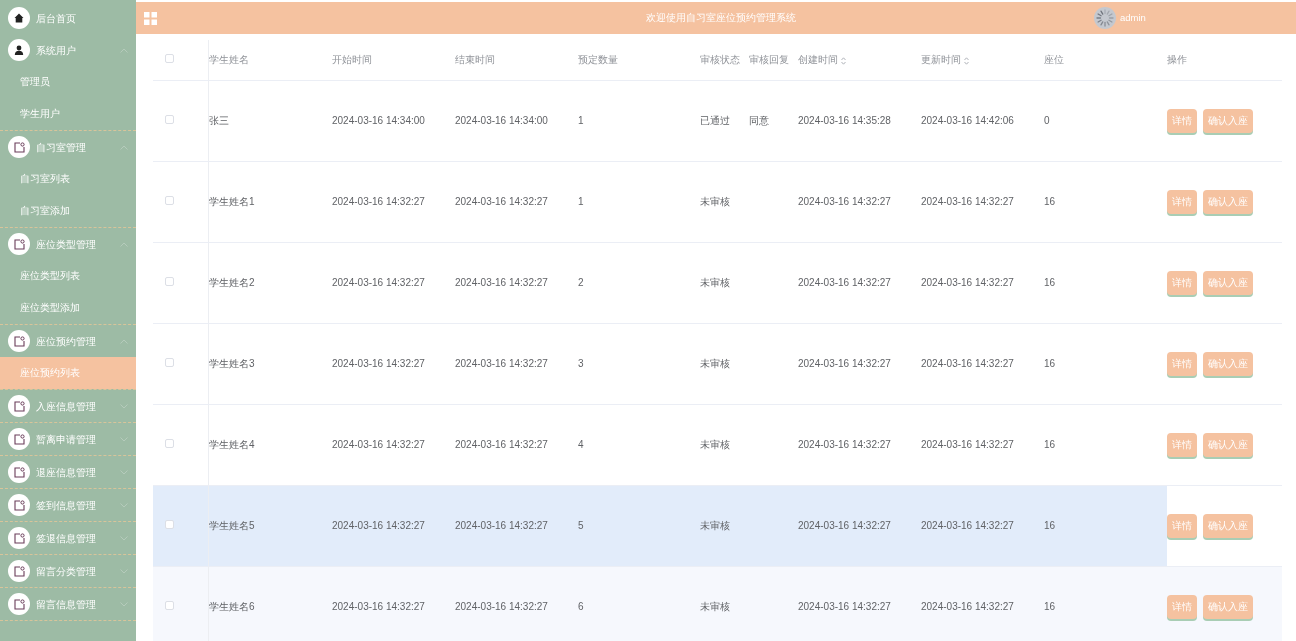  I want to click on sidebar-subitem: 管理员, so click(68, 82).